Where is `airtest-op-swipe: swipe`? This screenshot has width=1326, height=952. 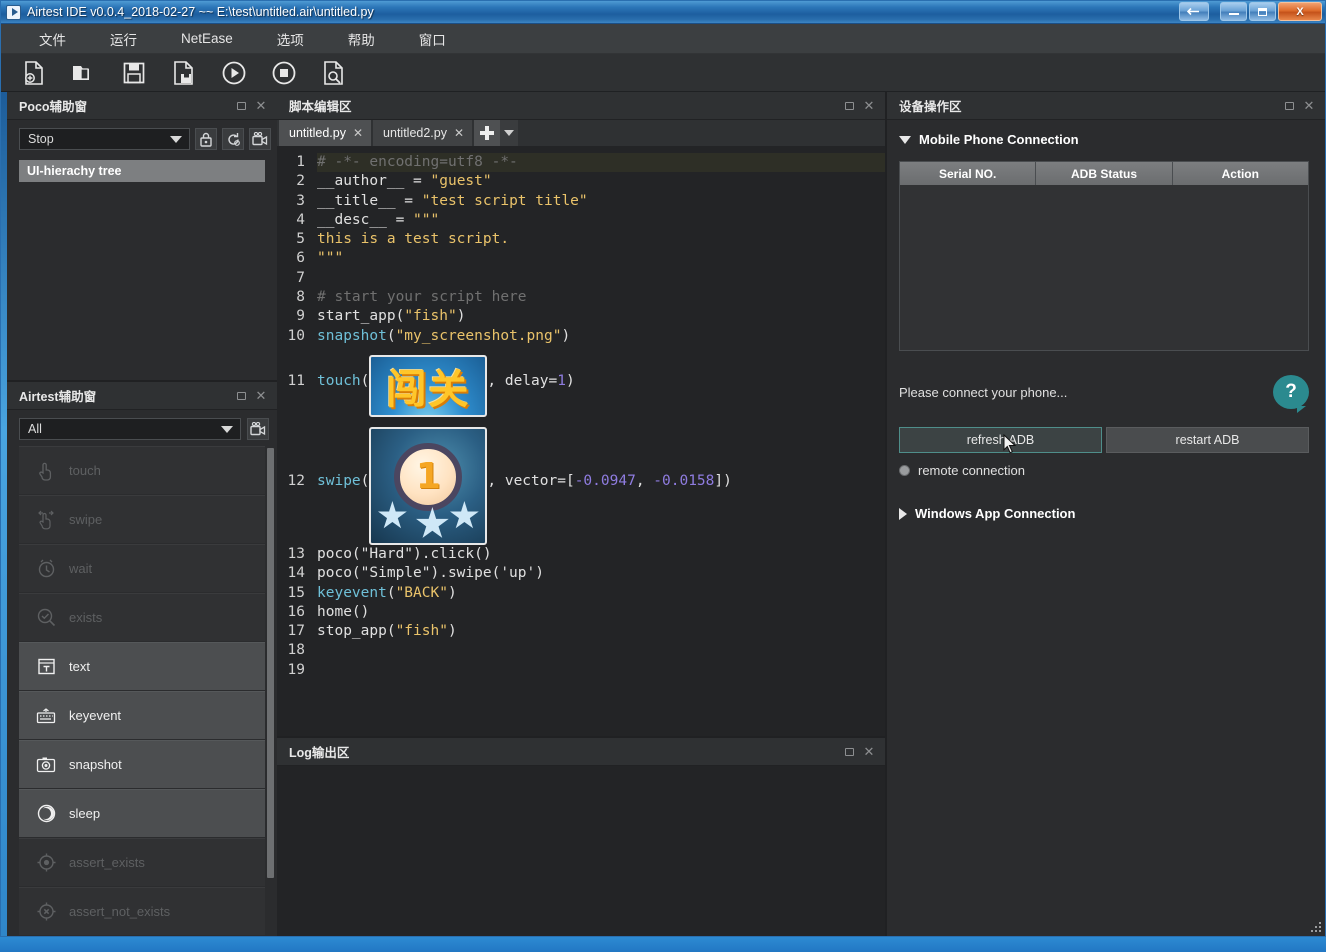
airtest-op-swipe: swipe is located at coordinates (142, 519).